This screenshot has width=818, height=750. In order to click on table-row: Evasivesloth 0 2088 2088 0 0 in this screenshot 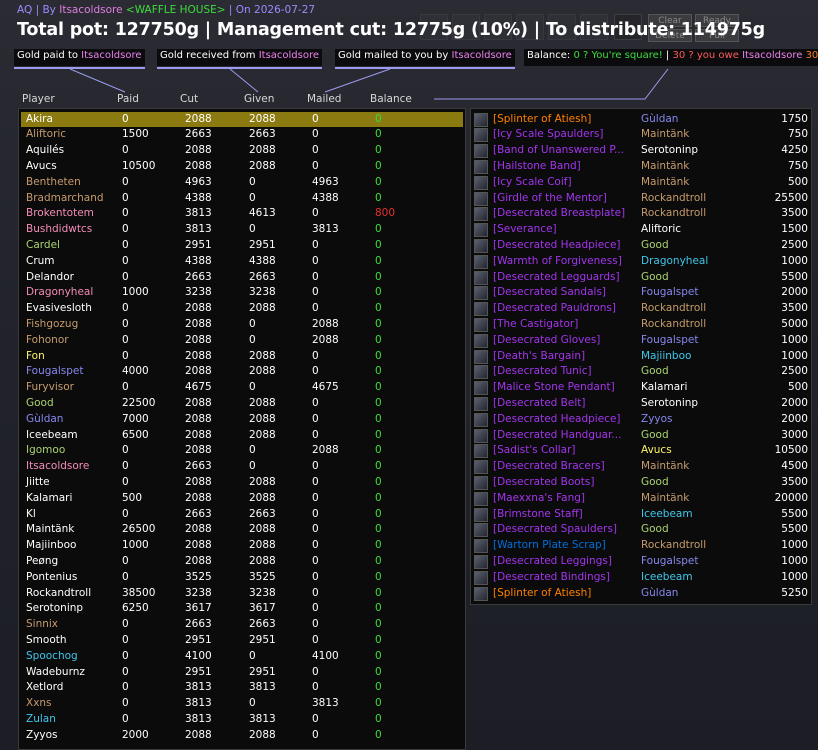, I will do `click(242, 309)`.